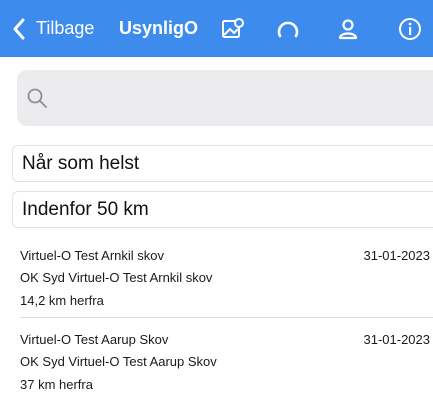 The image size is (433, 396). I want to click on search-bar, so click(225, 98).